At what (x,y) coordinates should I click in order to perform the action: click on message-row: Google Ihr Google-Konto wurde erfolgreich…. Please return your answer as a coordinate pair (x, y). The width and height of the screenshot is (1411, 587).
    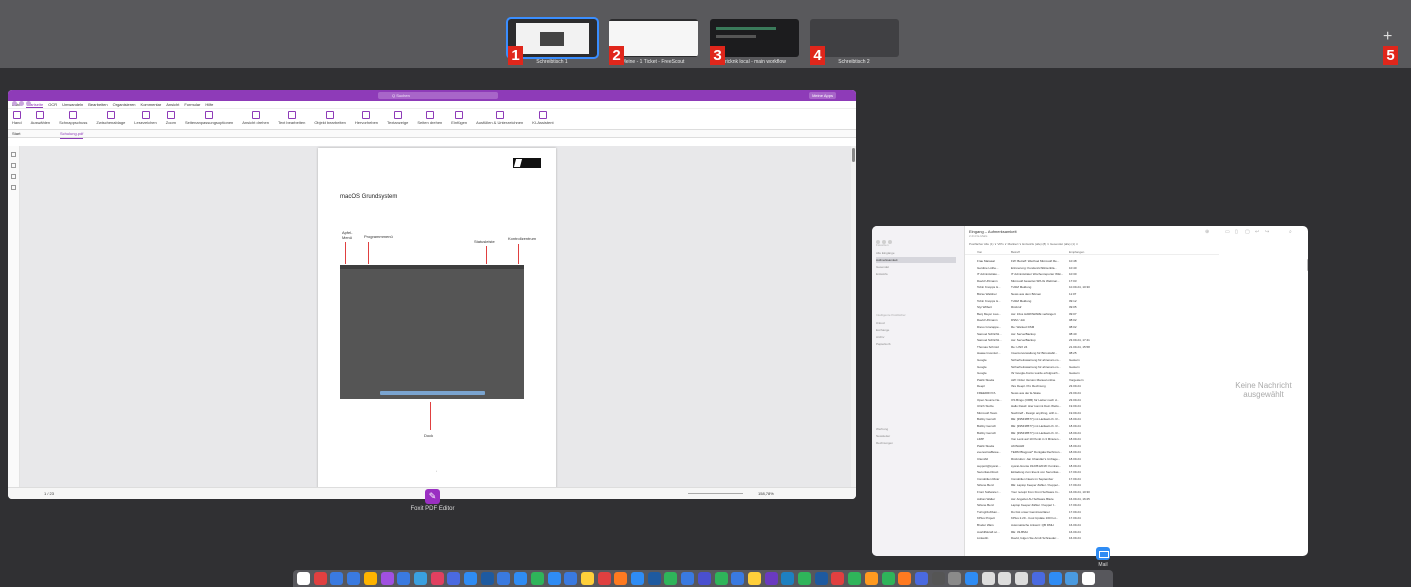
    Looking at the image, I should click on (1092, 373).